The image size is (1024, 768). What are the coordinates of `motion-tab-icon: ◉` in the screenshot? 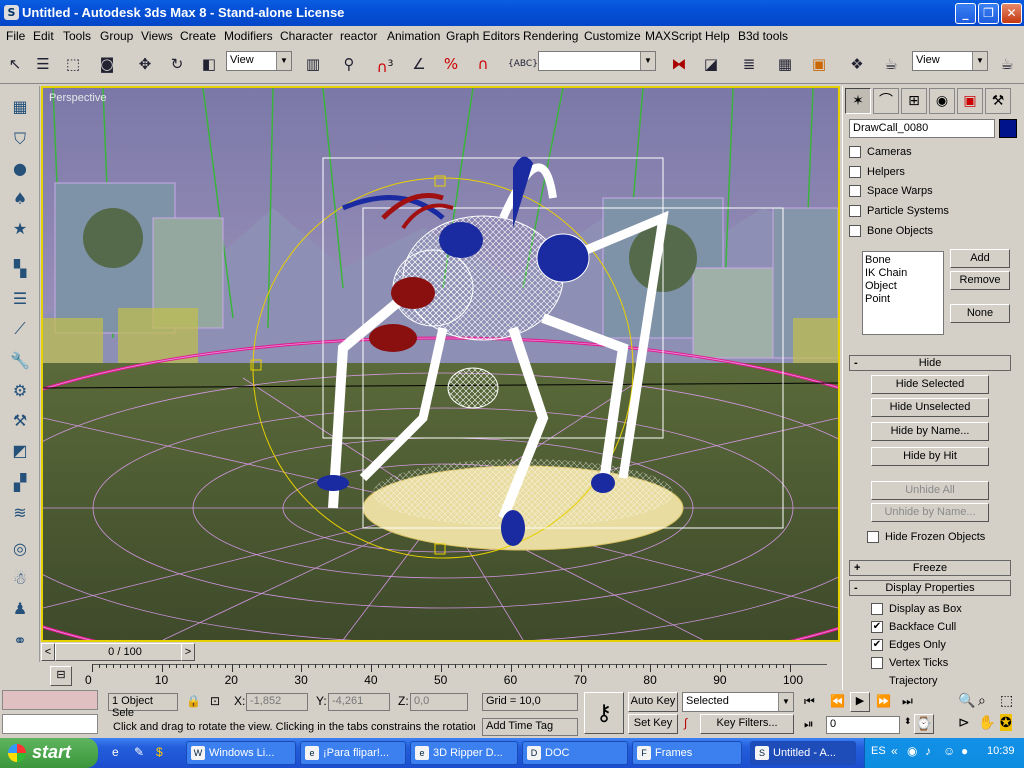 It's located at (942, 101).